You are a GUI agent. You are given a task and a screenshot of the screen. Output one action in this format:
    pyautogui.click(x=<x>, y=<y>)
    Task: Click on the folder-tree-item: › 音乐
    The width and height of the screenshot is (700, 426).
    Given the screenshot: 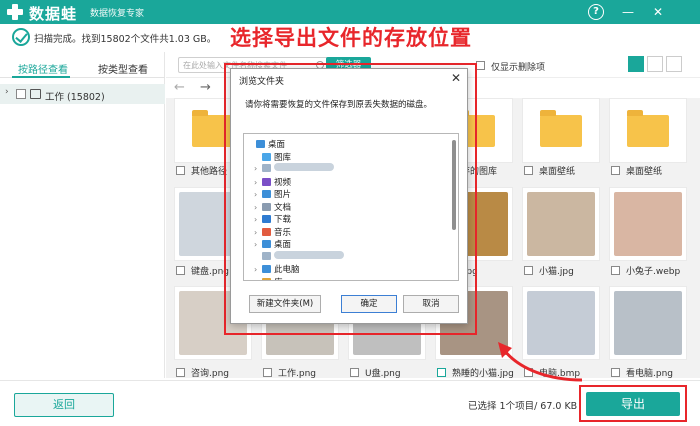 What is the action you would take?
    pyautogui.click(x=272, y=232)
    